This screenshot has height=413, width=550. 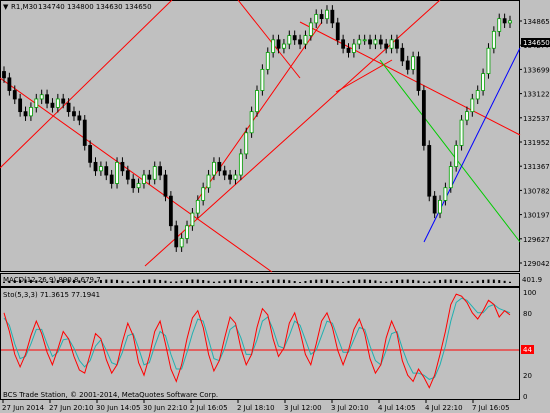 I want to click on price-tick-label: 131952, so click(x=536, y=143).